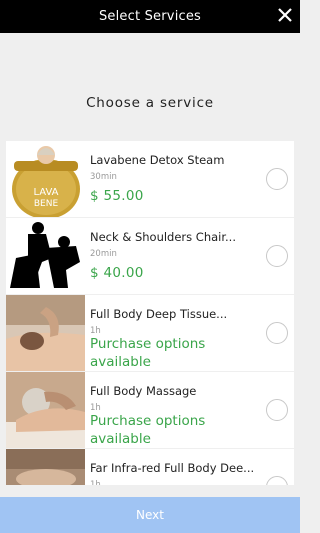  Describe the element at coordinates (157, 160) in the screenshot. I see `service-name: Lavabene Detox Steam` at that location.